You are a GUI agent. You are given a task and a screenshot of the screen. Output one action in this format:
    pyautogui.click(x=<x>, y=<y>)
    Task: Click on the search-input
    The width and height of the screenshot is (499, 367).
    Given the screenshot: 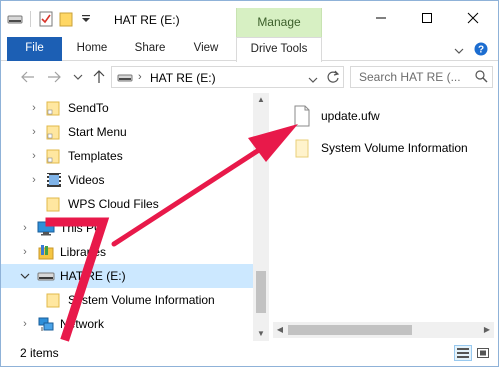 What is the action you would take?
    pyautogui.click(x=413, y=77)
    